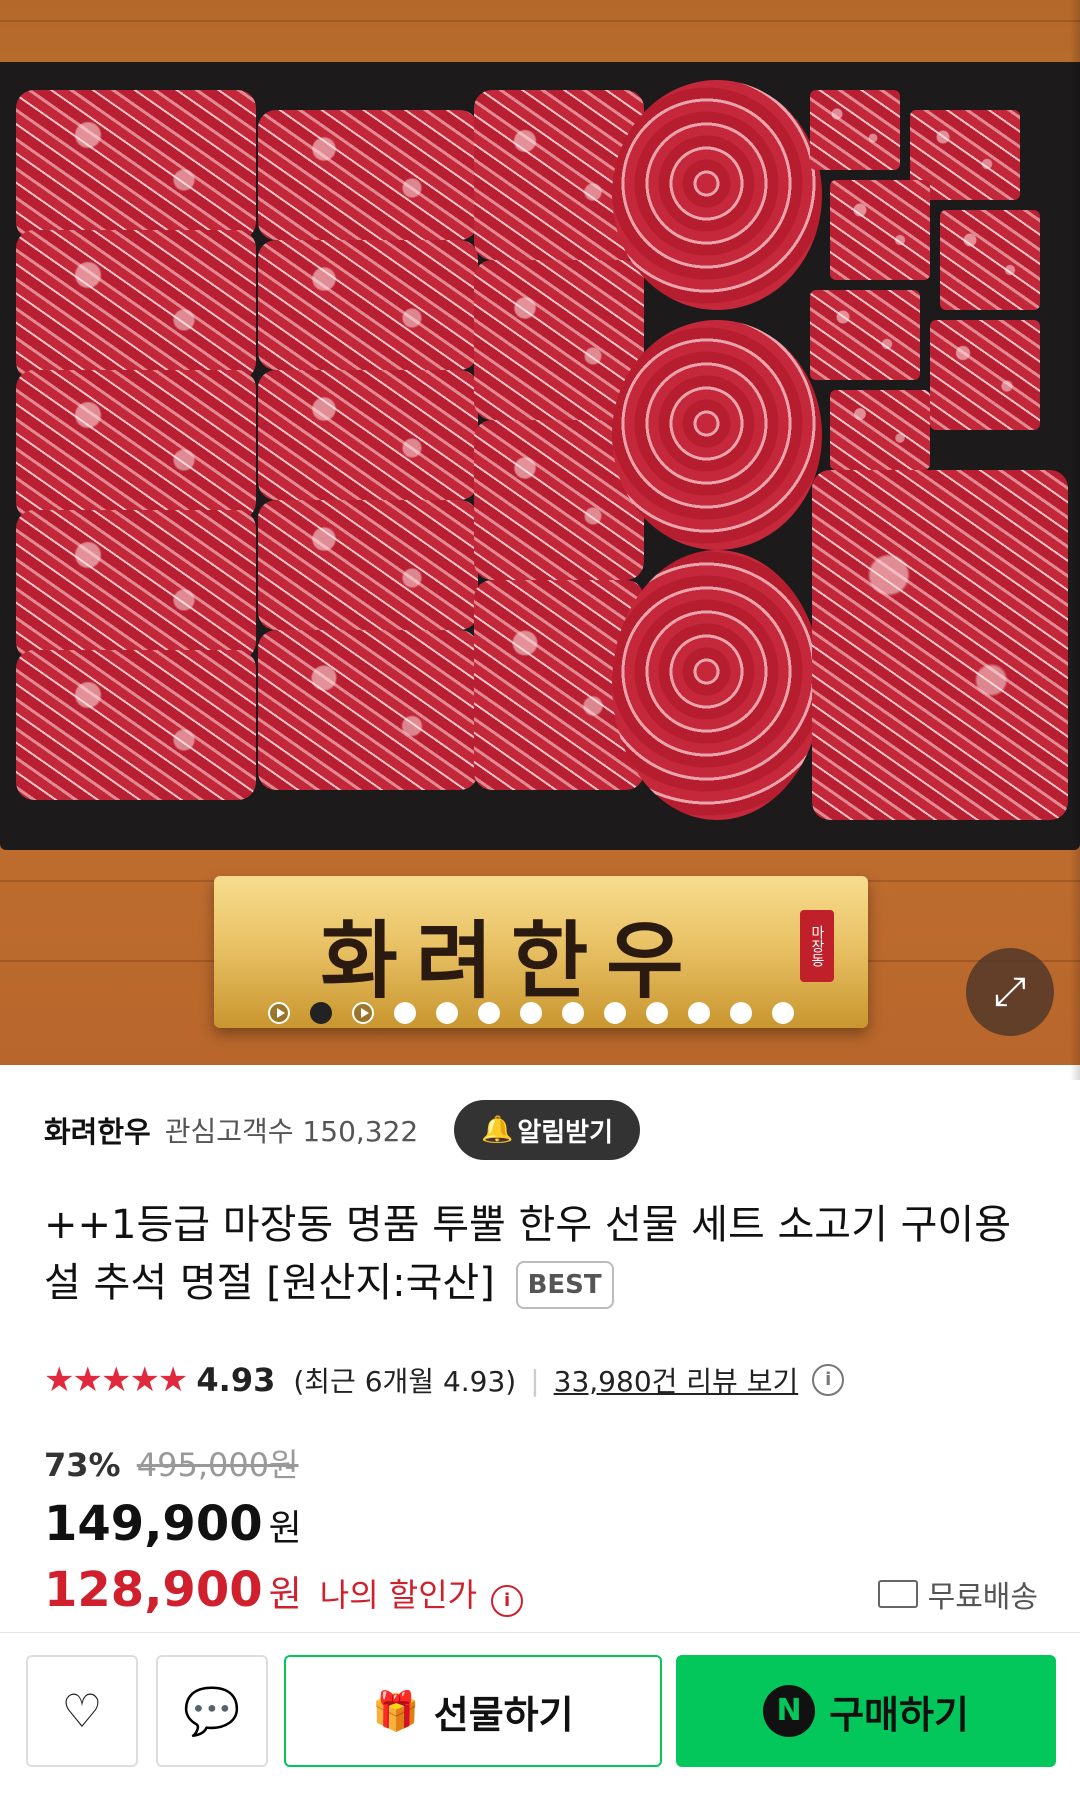 This screenshot has width=1080, height=1797. I want to click on shipping-label: 무료배송, so click(982, 1597).